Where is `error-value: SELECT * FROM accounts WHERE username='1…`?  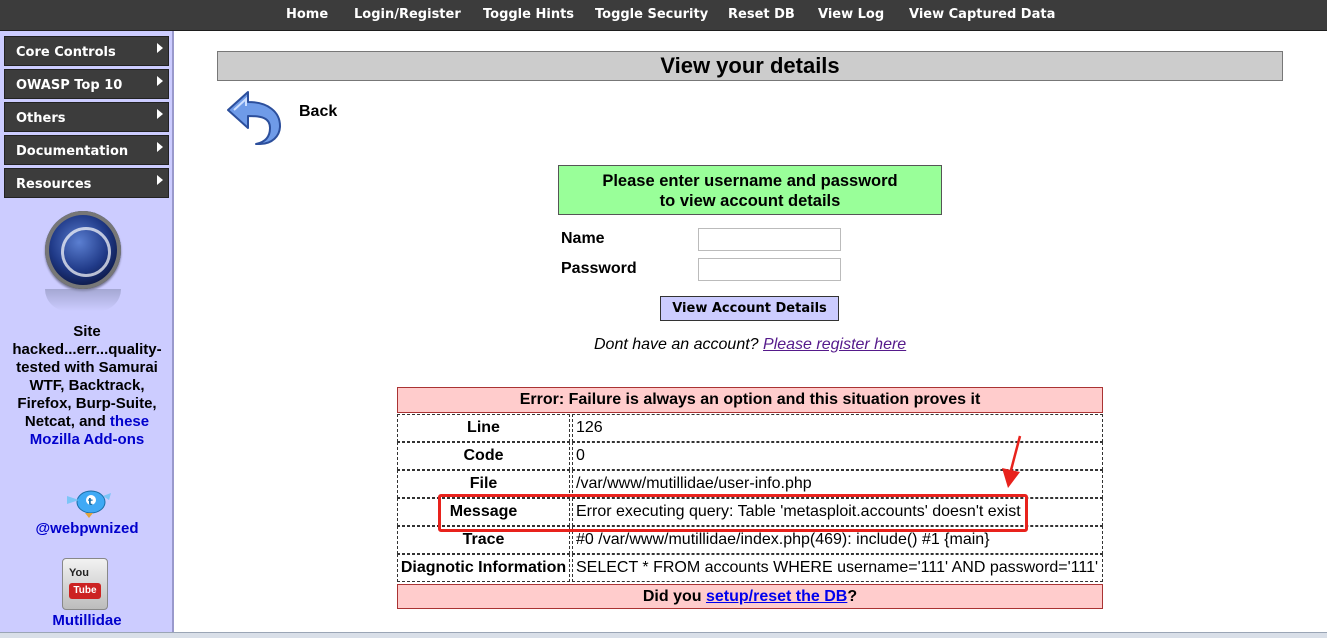 error-value: SELECT * FROM accounts WHERE username='1… is located at coordinates (837, 568).